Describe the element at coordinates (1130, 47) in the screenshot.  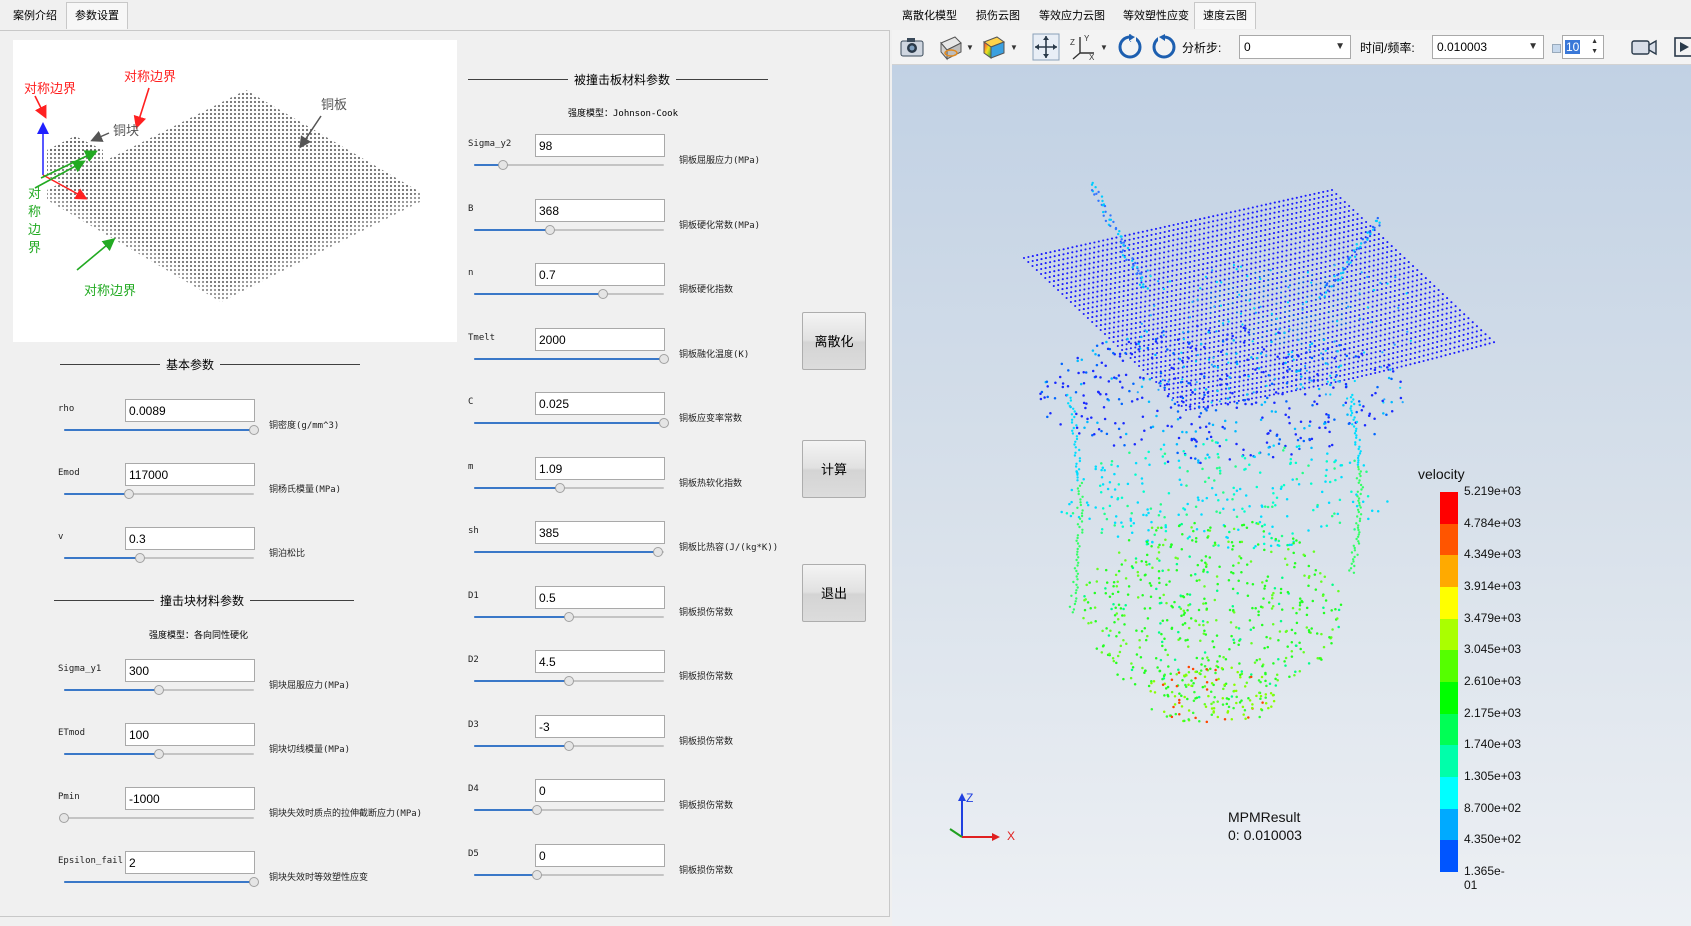
I see `rotate-cw-icon` at that location.